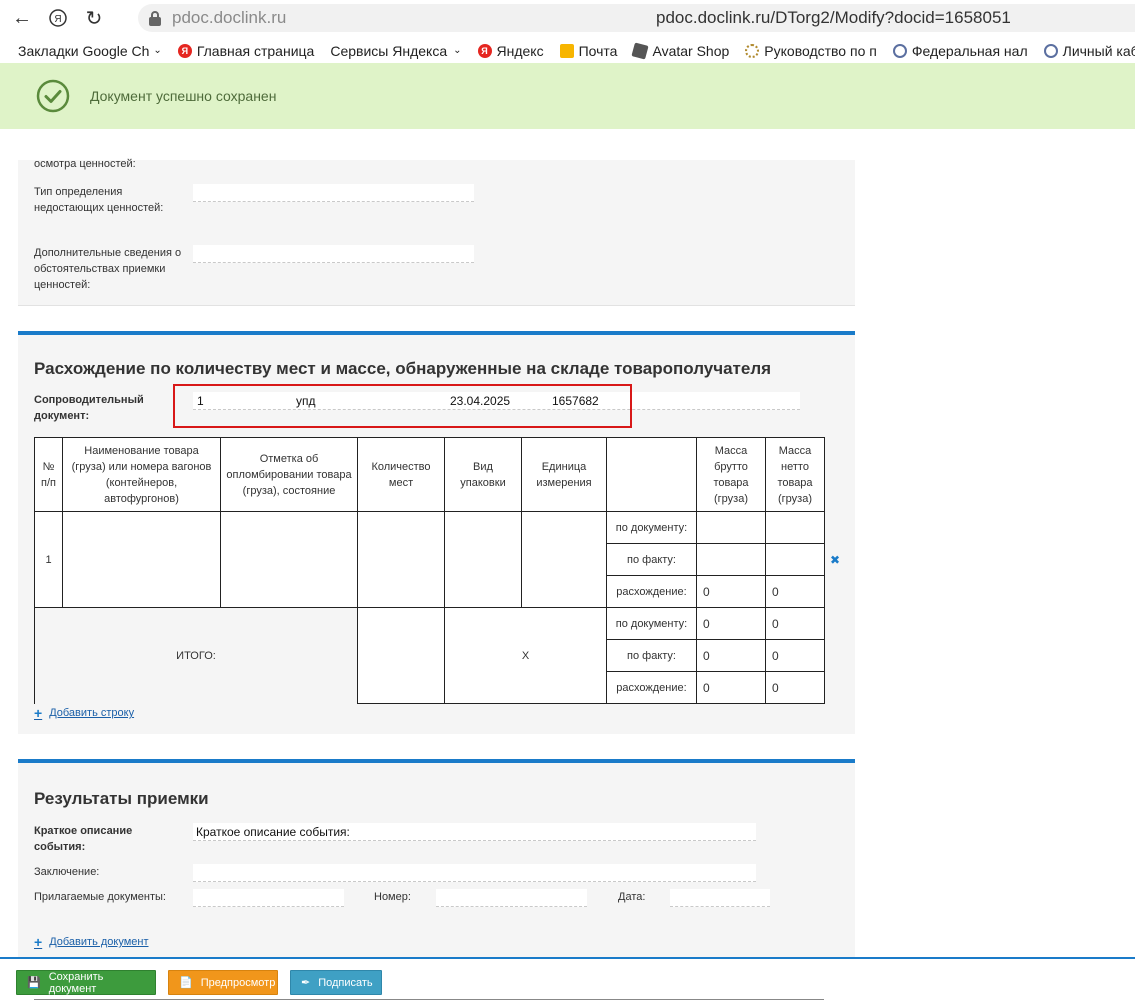  I want to click on bookmark-guide: Руководство по п, so click(811, 51).